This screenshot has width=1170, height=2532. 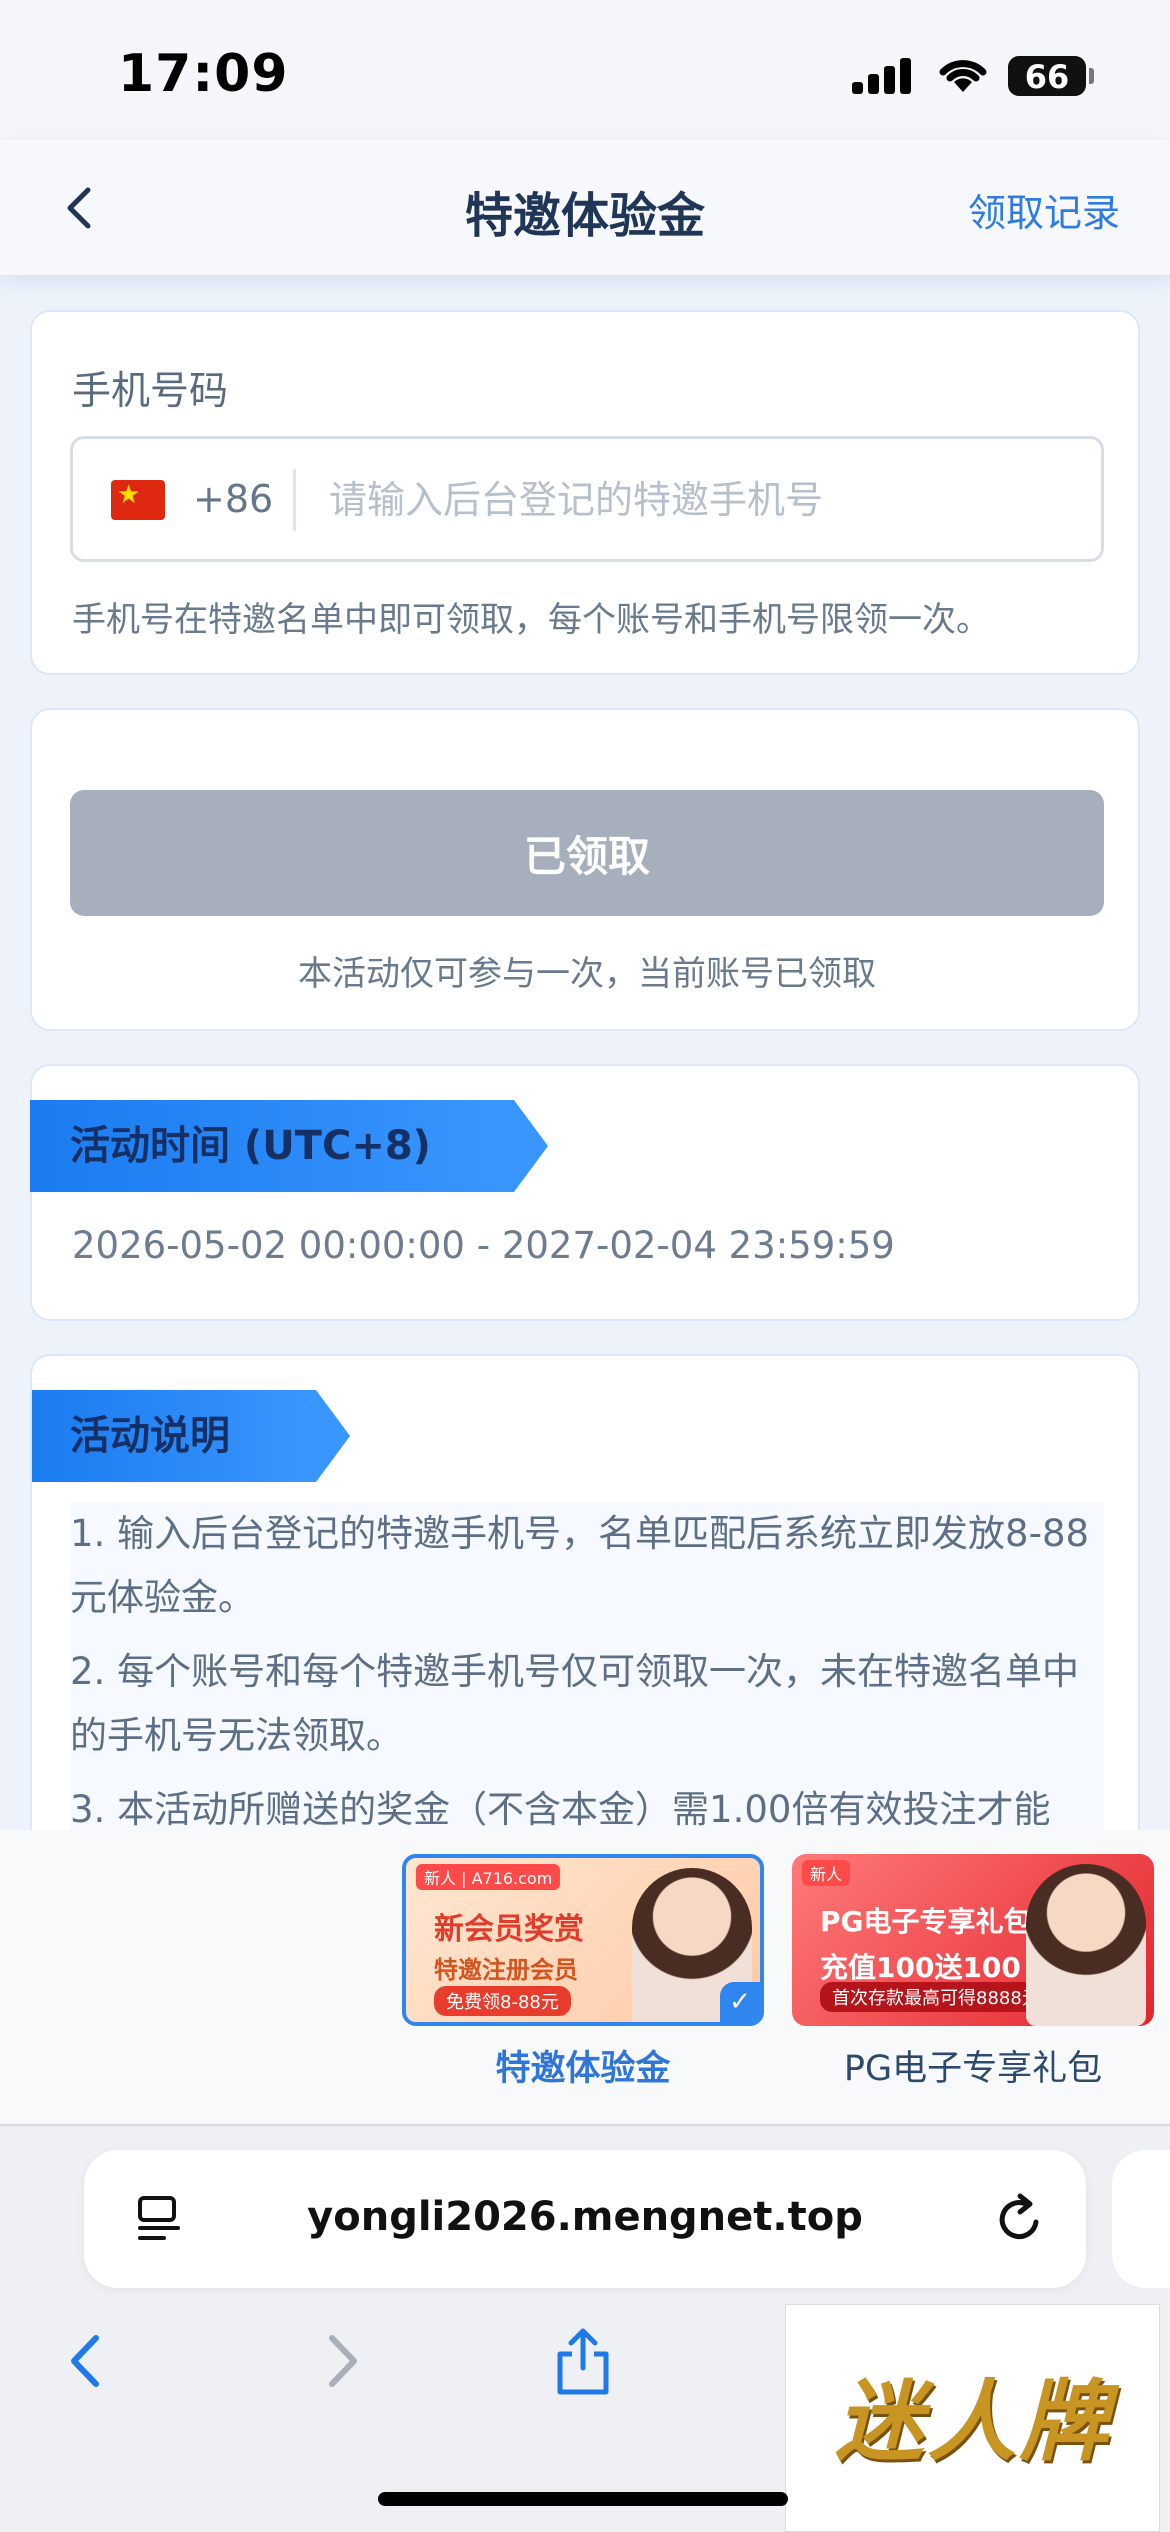 I want to click on reload-icon, so click(x=1019, y=2219).